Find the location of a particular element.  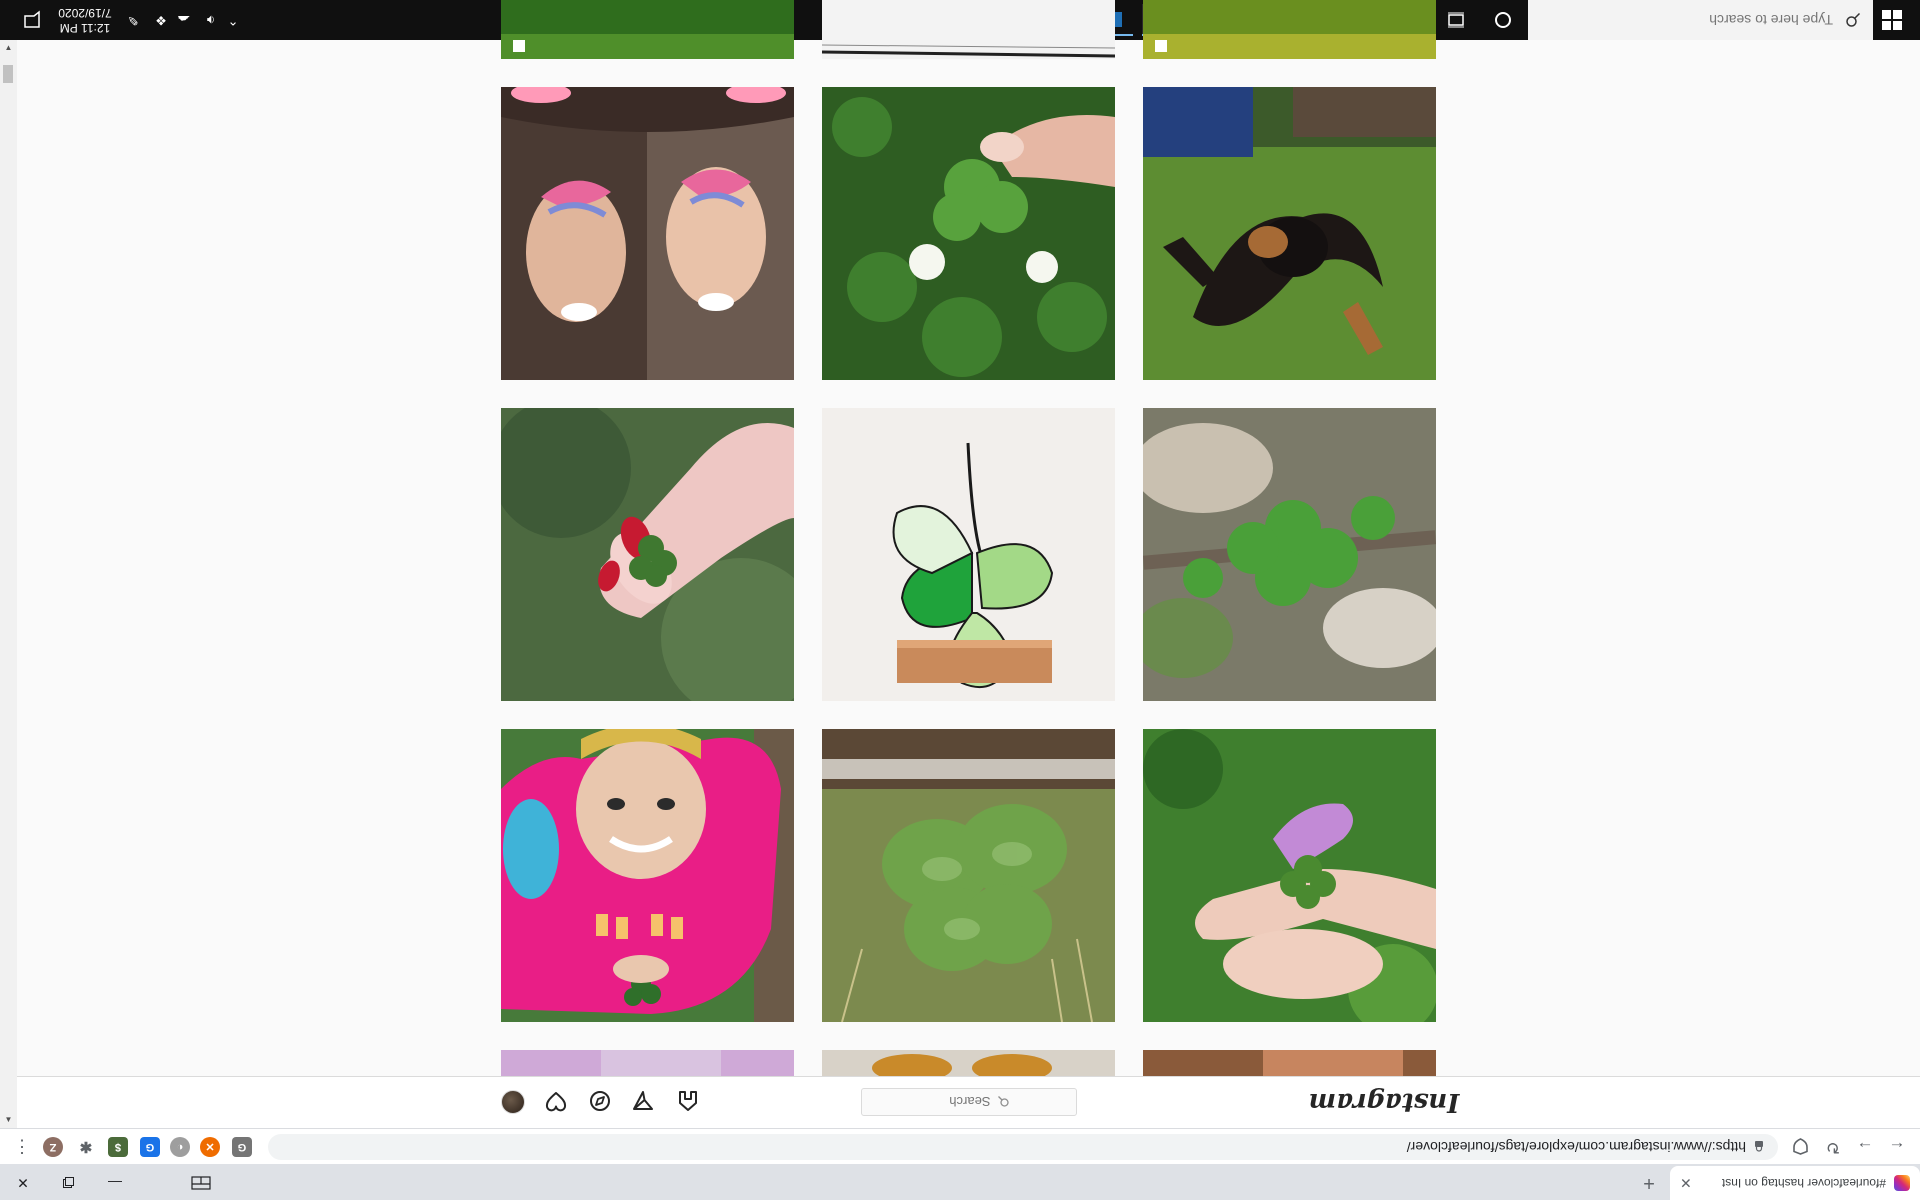

activity-heart-icon is located at coordinates (556, 1101).